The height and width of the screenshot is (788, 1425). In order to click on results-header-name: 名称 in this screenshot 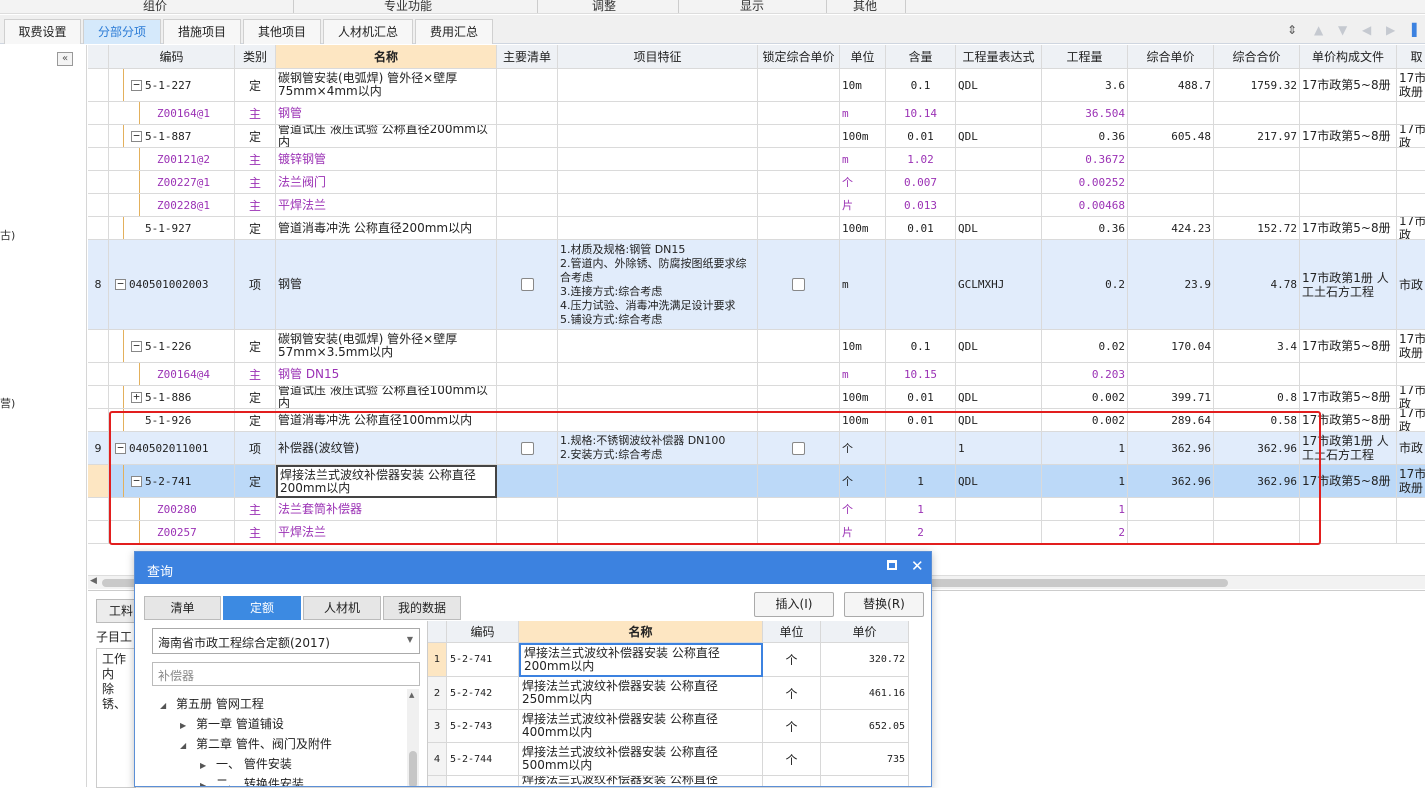, I will do `click(641, 632)`.